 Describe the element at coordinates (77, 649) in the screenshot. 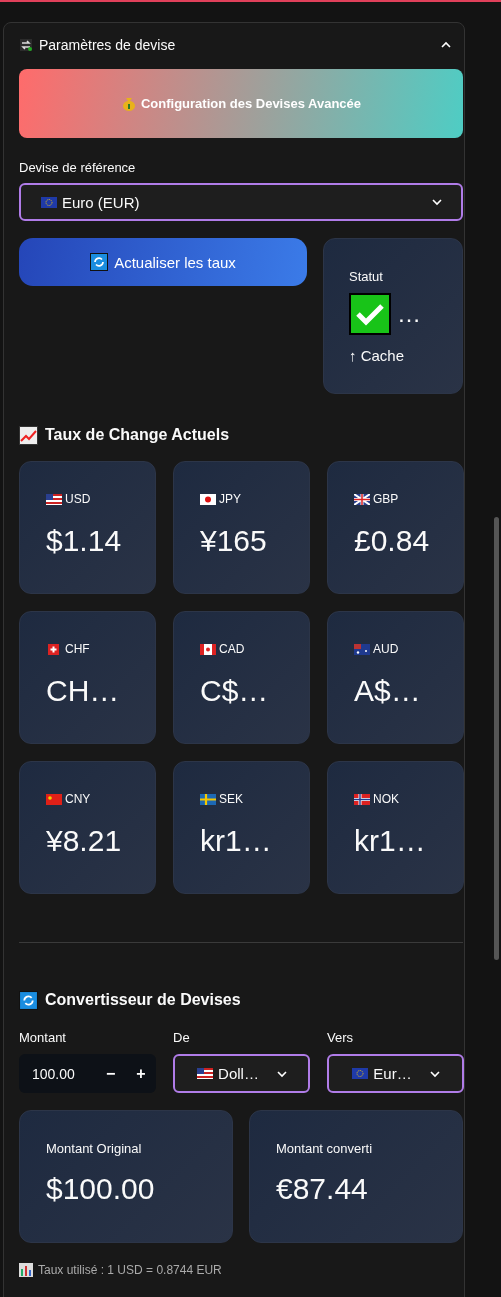

I see `currency-code: CHF` at that location.